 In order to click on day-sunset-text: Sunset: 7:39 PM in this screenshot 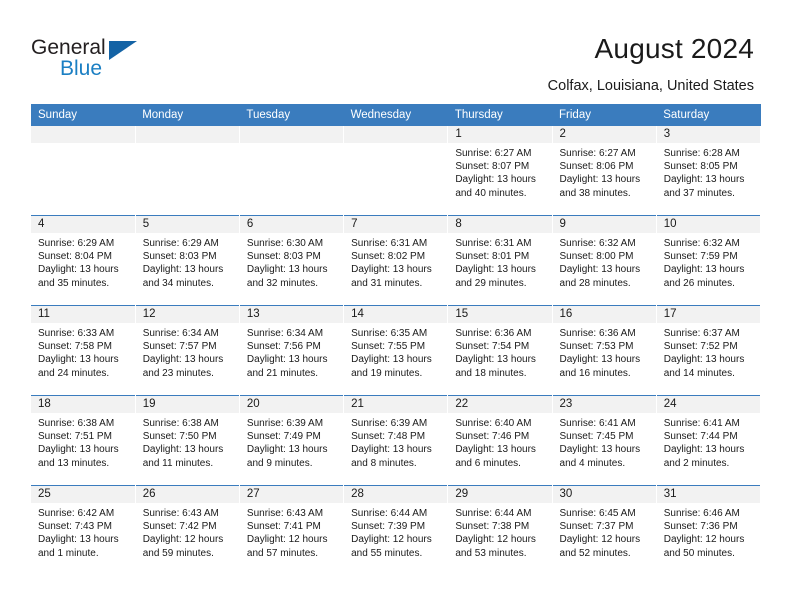, I will do `click(388, 527)`.